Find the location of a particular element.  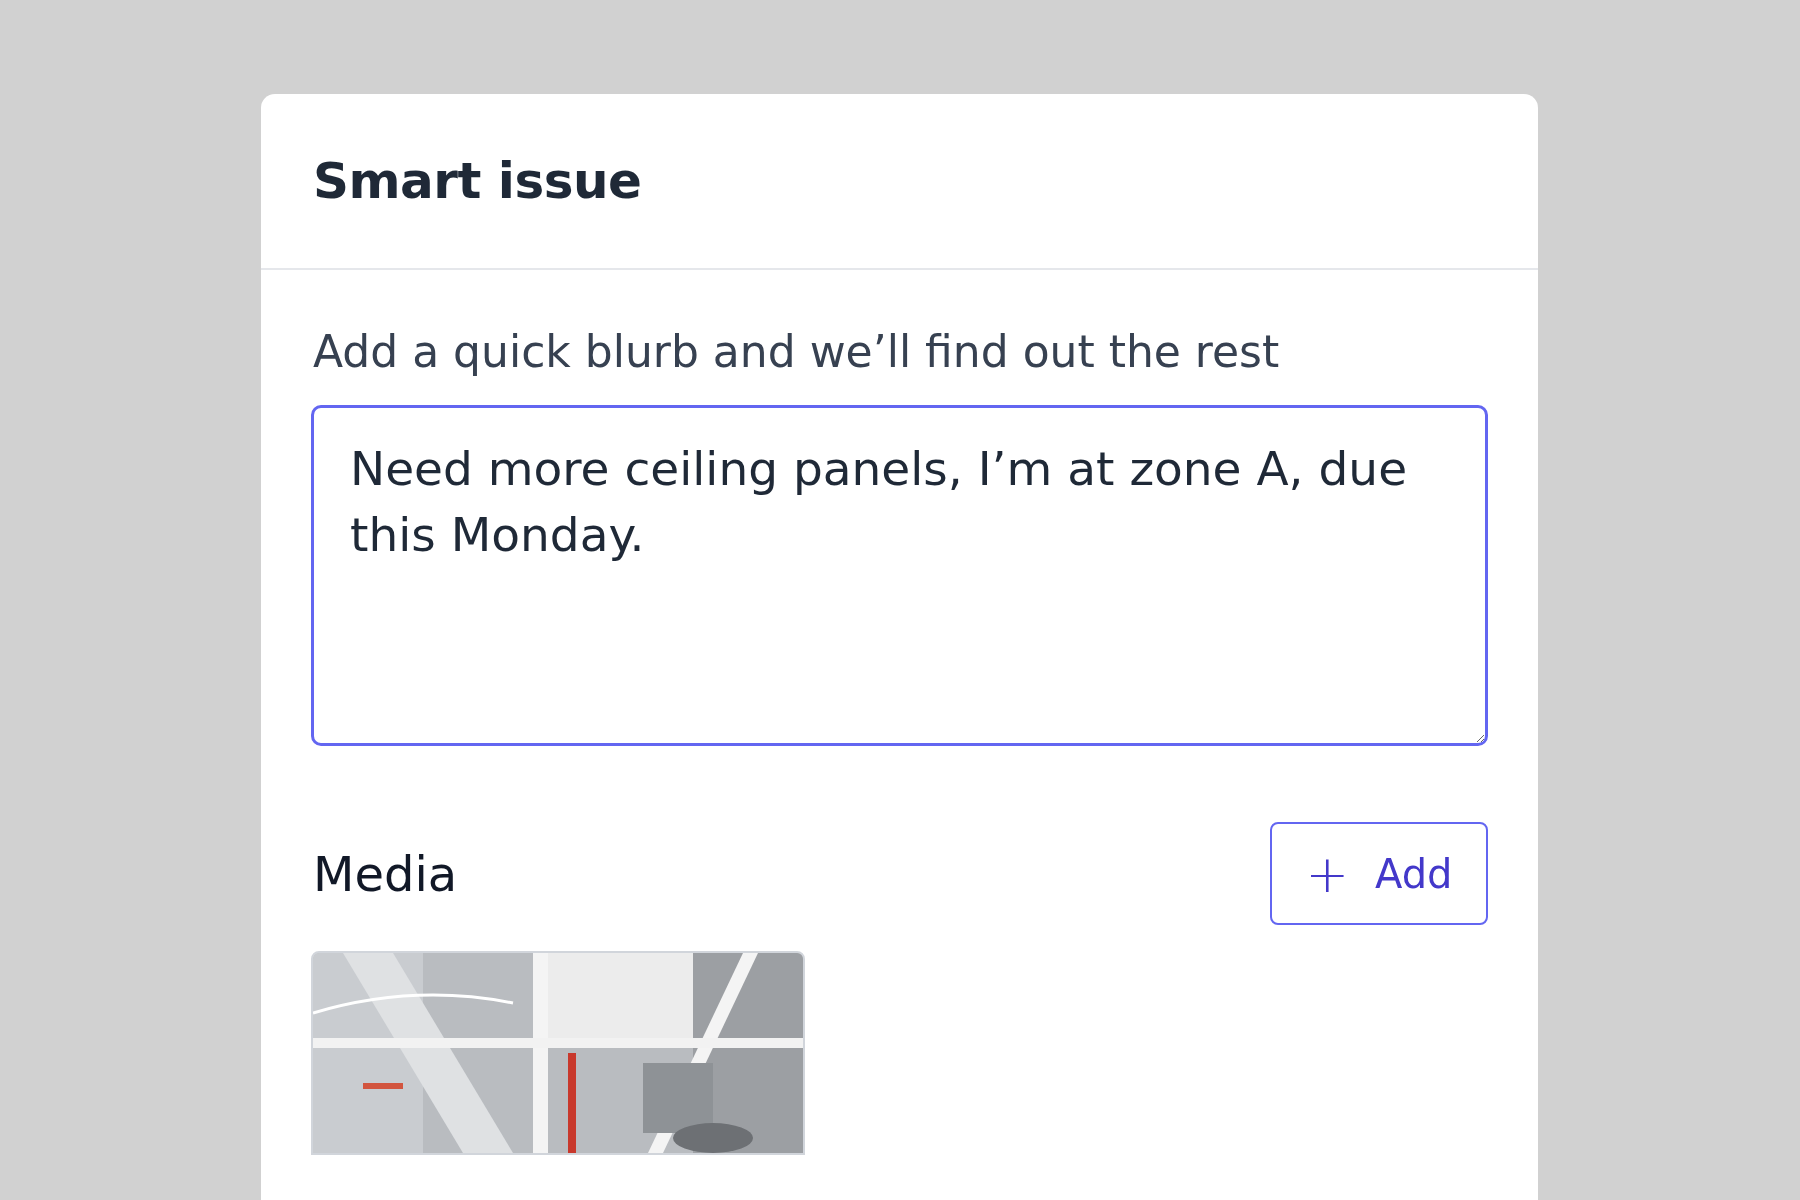

prompt-text: Add a quick blurb and we’ll find out the rest is located at coordinates (797, 351).